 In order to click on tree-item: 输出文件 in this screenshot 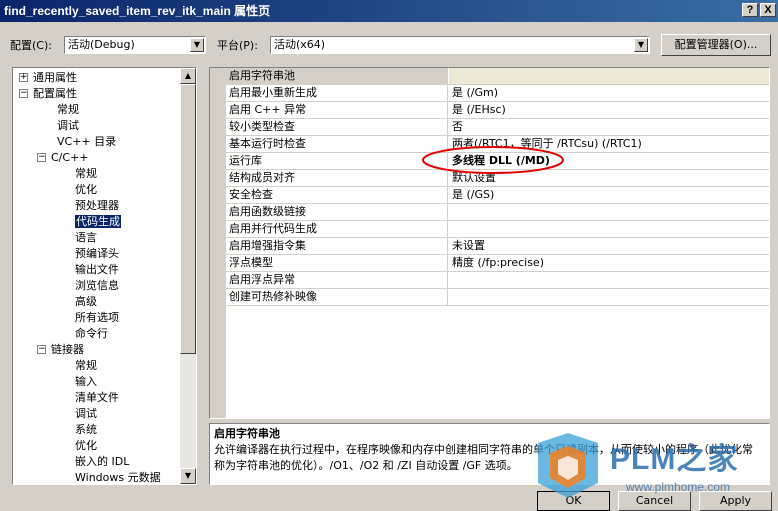, I will do `click(97, 270)`.